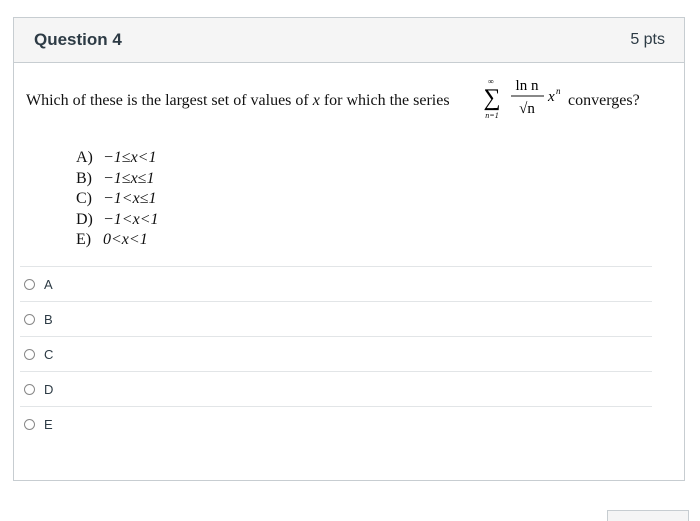 The width and height of the screenshot is (700, 521). Describe the element at coordinates (491, 115) in the screenshot. I see `sum-lower-limit: n=1` at that location.